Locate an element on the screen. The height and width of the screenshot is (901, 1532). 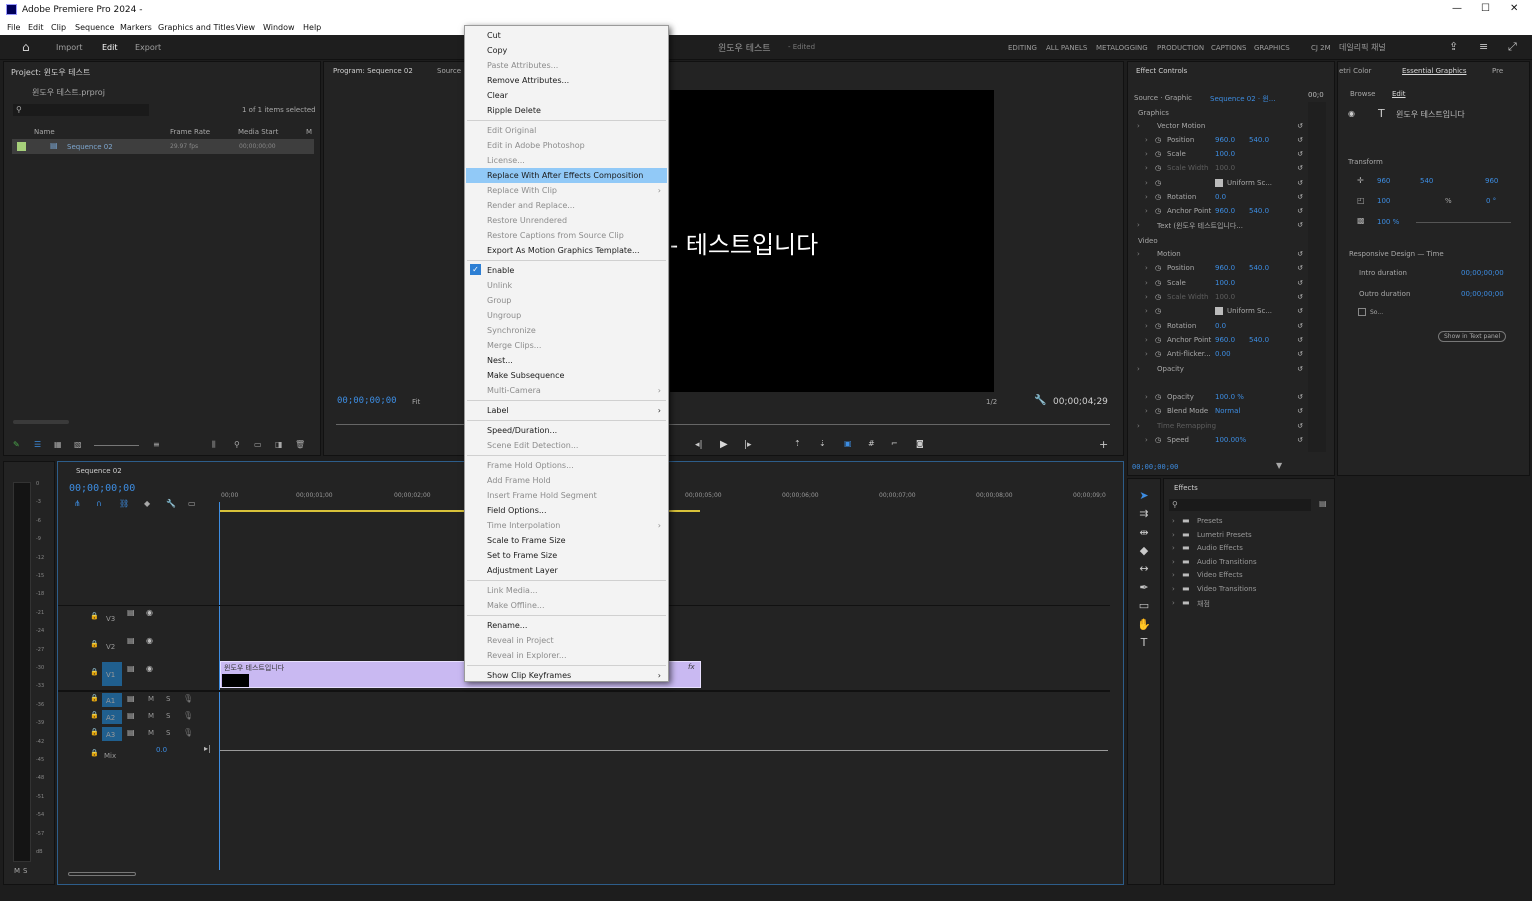
menu-item: Ripple Delete is located at coordinates (577, 110).